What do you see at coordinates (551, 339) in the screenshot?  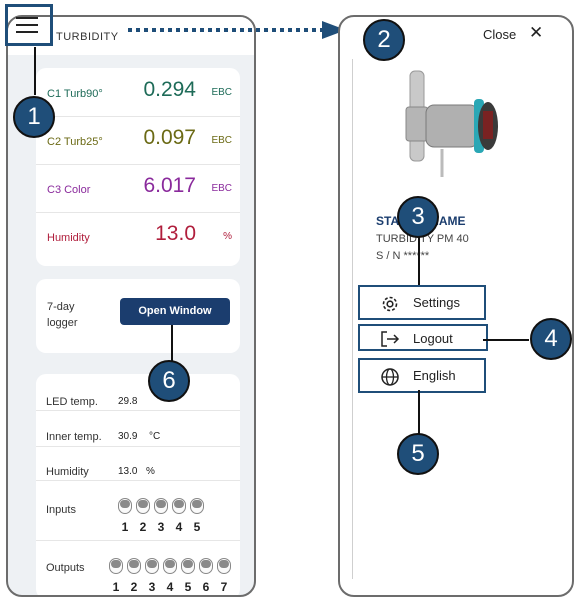 I see `callout-4: 4` at bounding box center [551, 339].